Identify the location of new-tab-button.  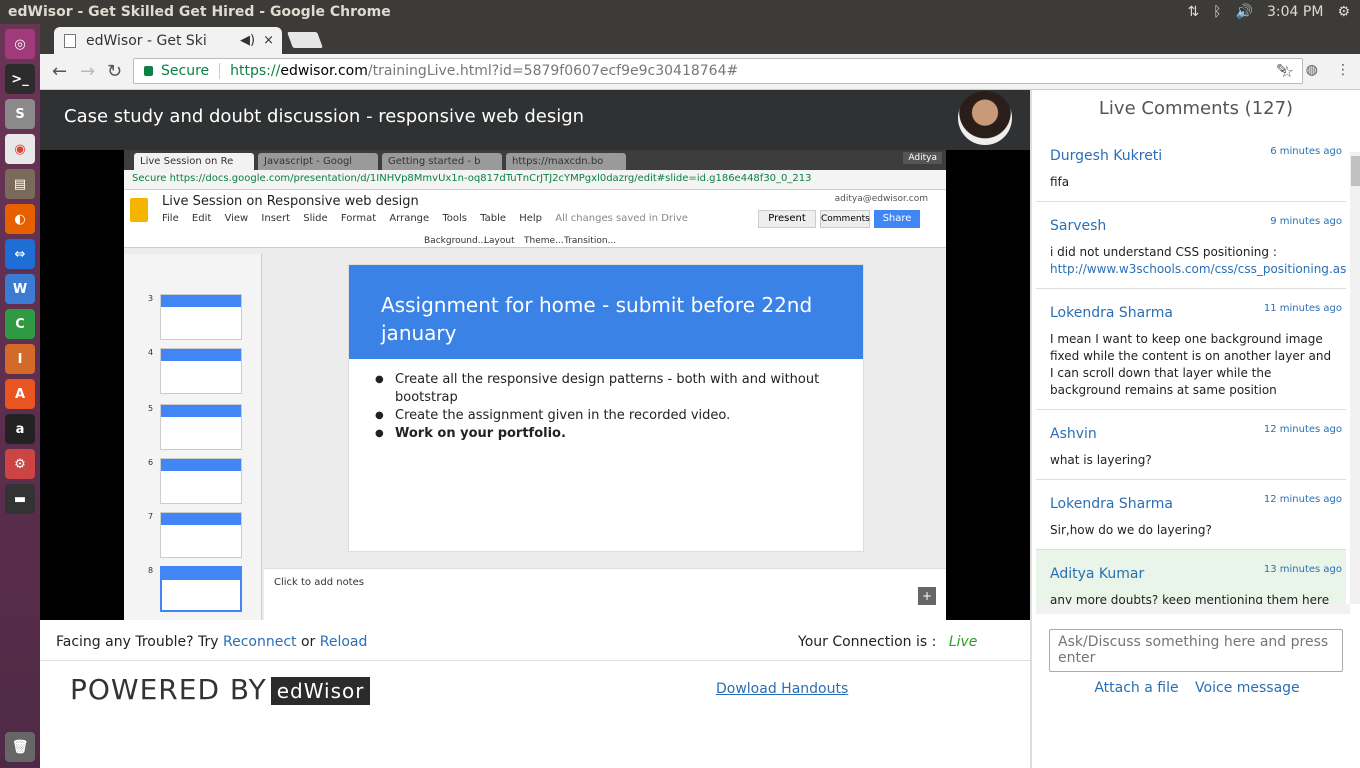
(305, 40).